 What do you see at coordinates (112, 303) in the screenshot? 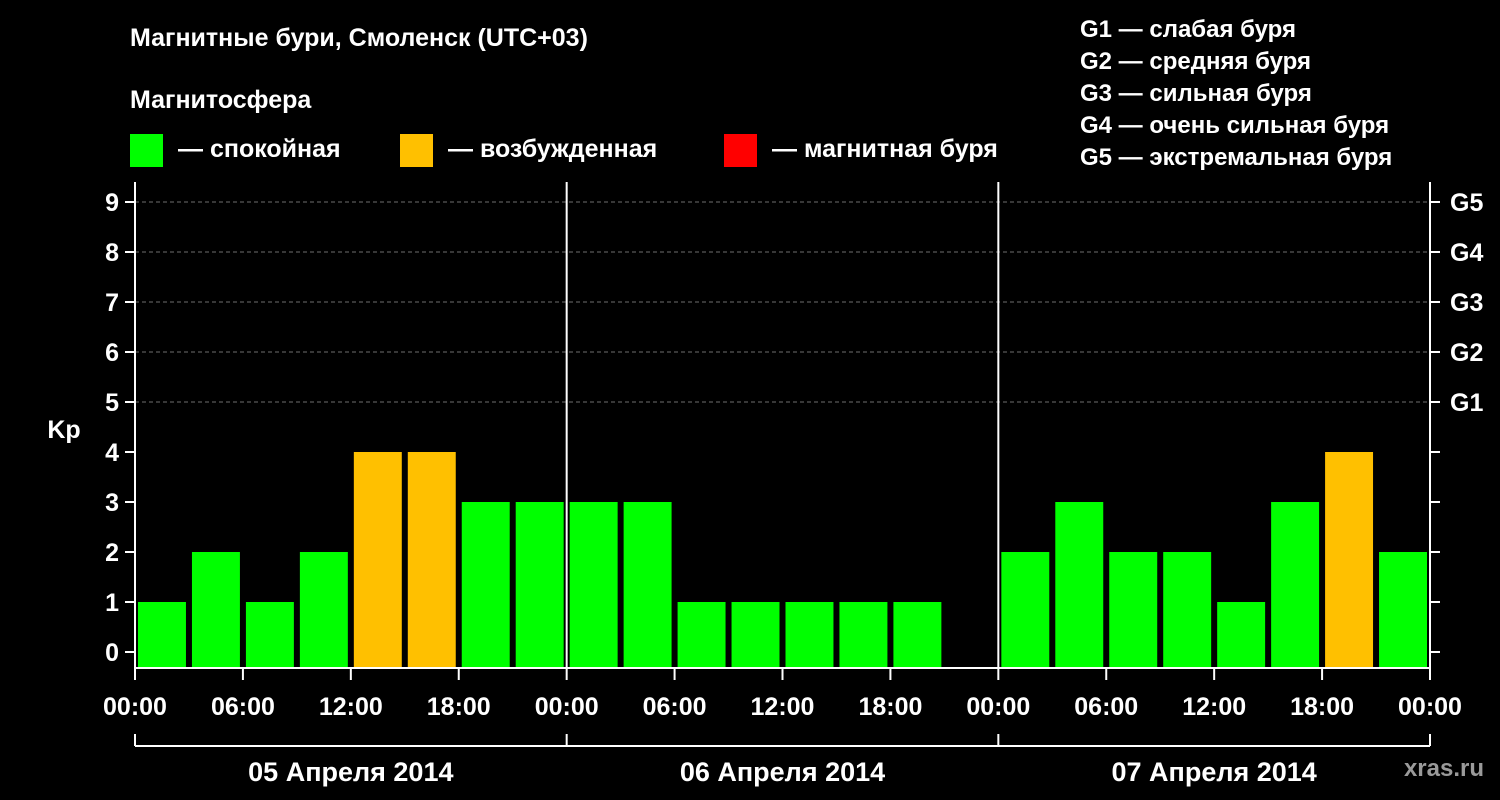
I see `y-tick-label: 7` at bounding box center [112, 303].